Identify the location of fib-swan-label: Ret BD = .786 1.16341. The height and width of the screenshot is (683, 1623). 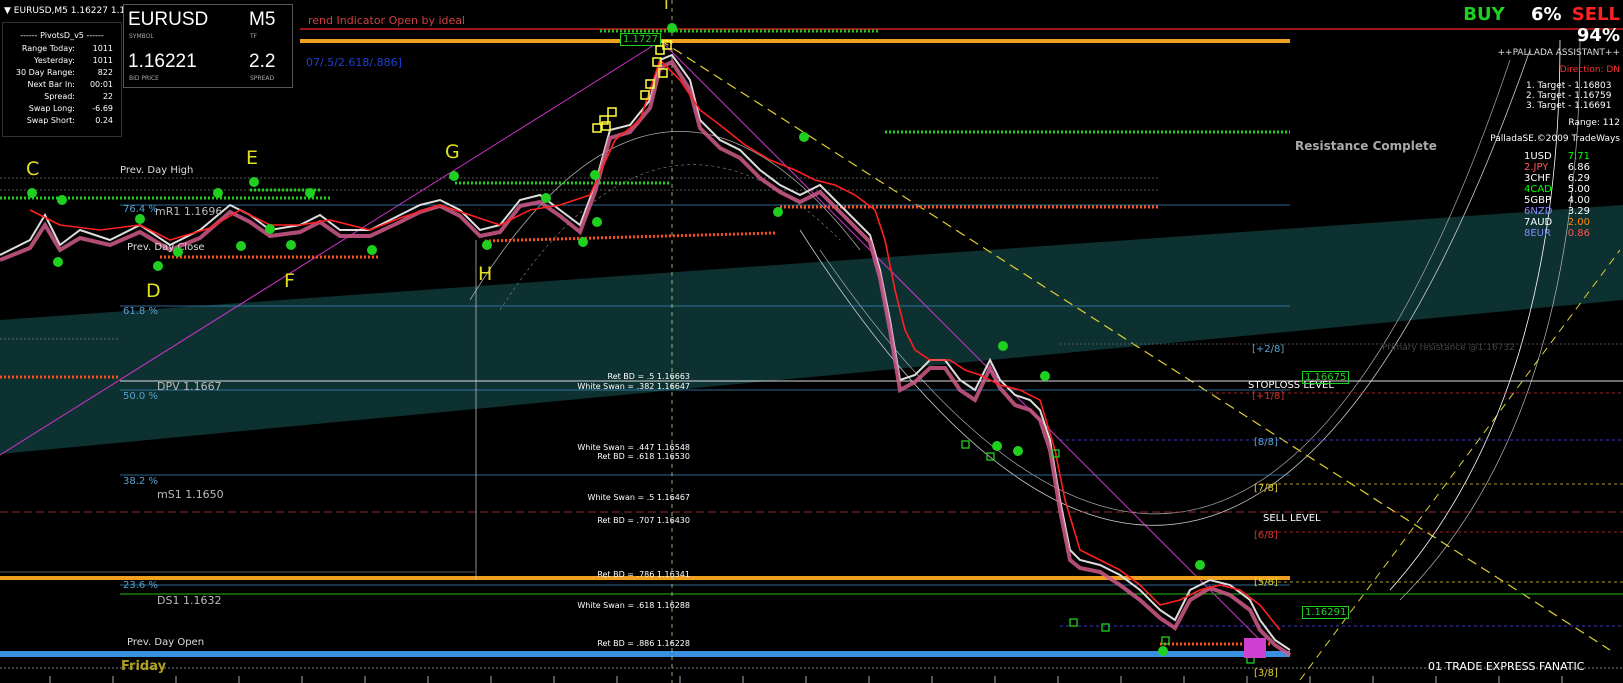
(643, 574).